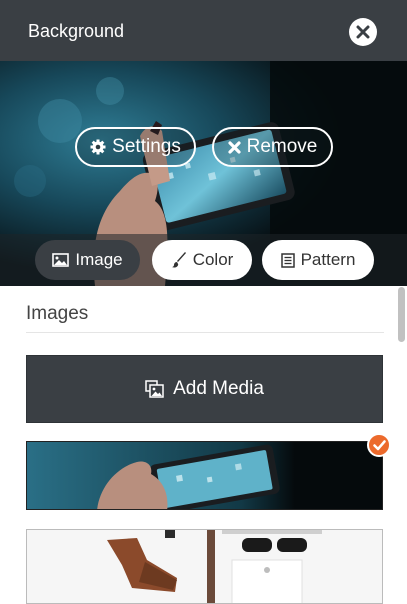 This screenshot has height=604, width=407. I want to click on add-media-label: Add Media, so click(218, 388).